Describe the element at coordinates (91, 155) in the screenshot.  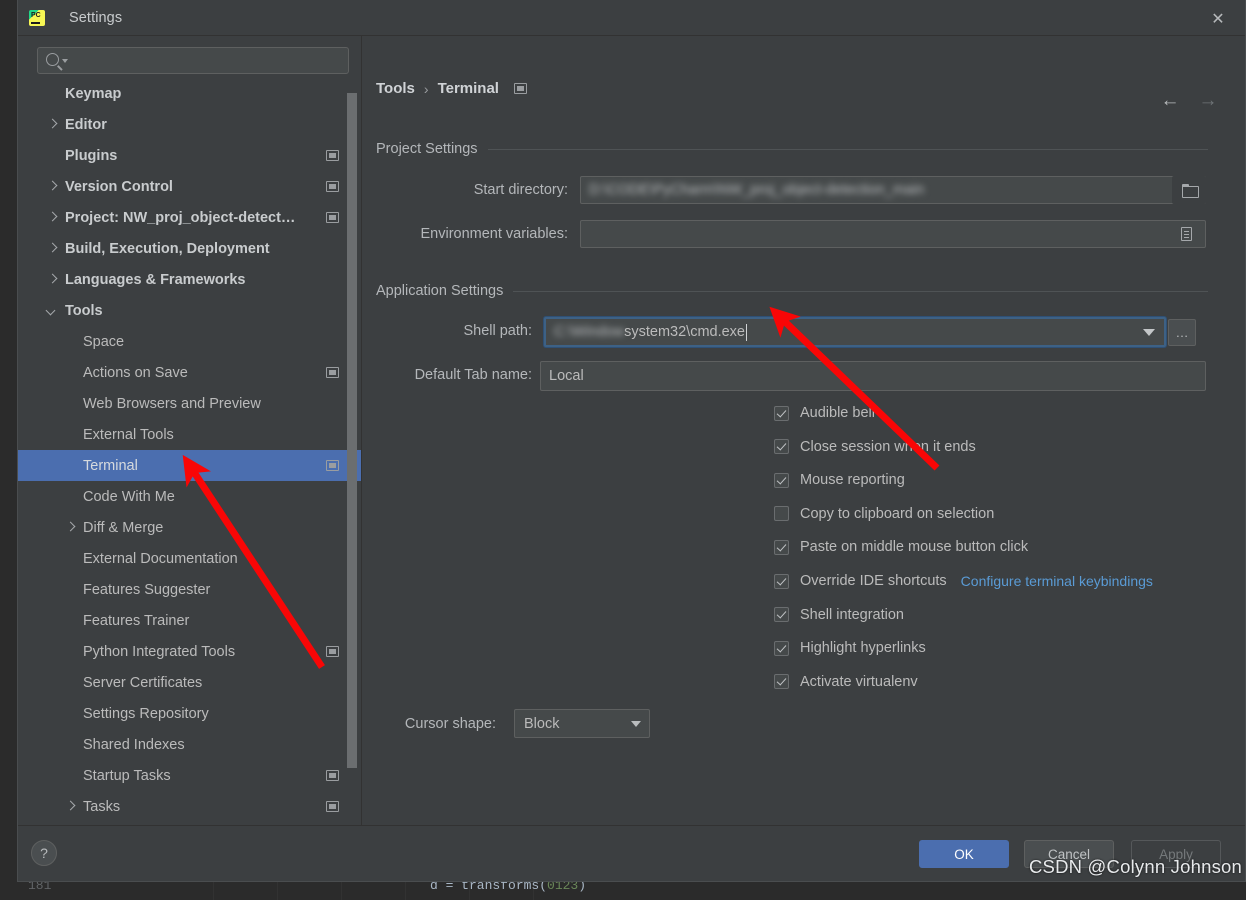
I see `sidebar-item-label: Plugins` at that location.